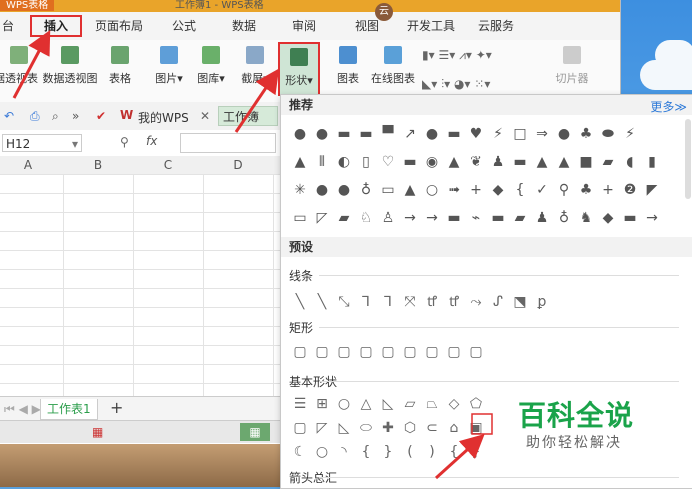 The image size is (692, 489). I want to click on shape-option: ⅂, so click(388, 302).